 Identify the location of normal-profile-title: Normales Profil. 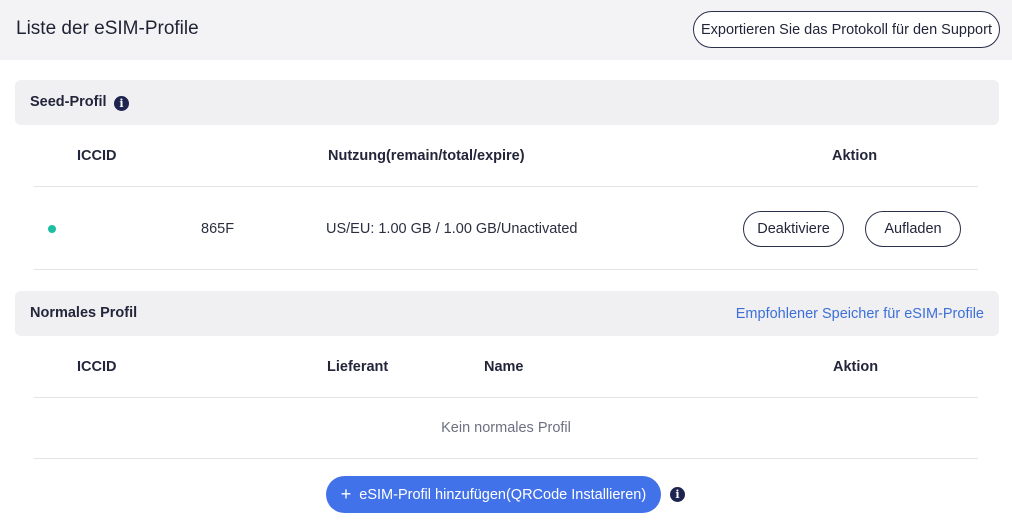
(84, 313).